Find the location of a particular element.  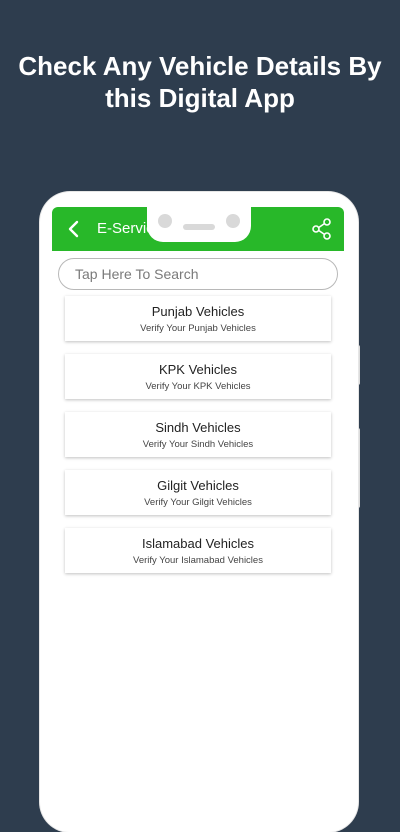

vehicle-card-title: Sindh Vehicles is located at coordinates (198, 427).